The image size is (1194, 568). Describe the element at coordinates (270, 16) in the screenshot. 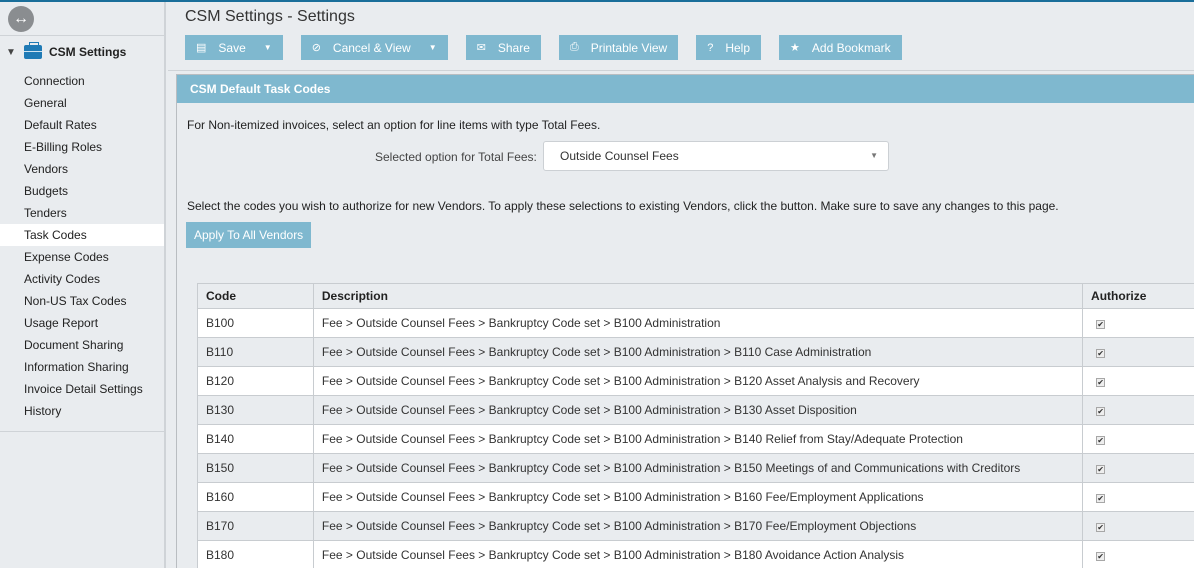

I see `page-title: CSM Settings - Settings` at that location.